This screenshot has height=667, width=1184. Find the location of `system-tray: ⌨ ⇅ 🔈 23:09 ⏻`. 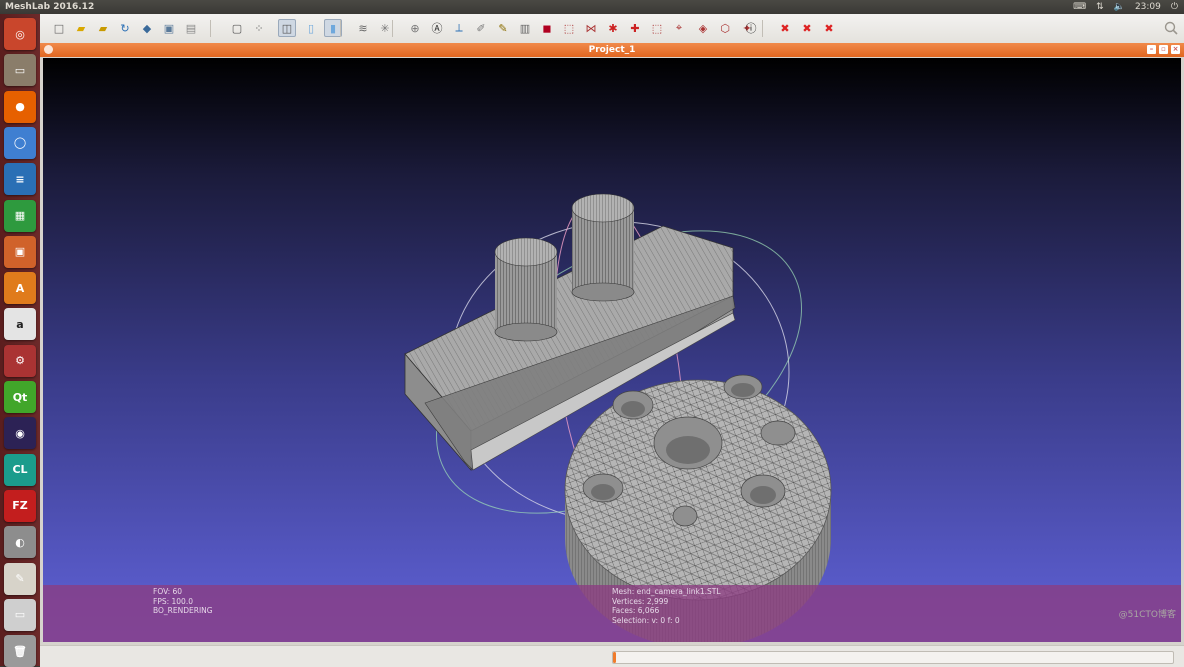

system-tray: ⌨ ⇅ 🔈 23:09 ⏻ is located at coordinates (1125, 7).